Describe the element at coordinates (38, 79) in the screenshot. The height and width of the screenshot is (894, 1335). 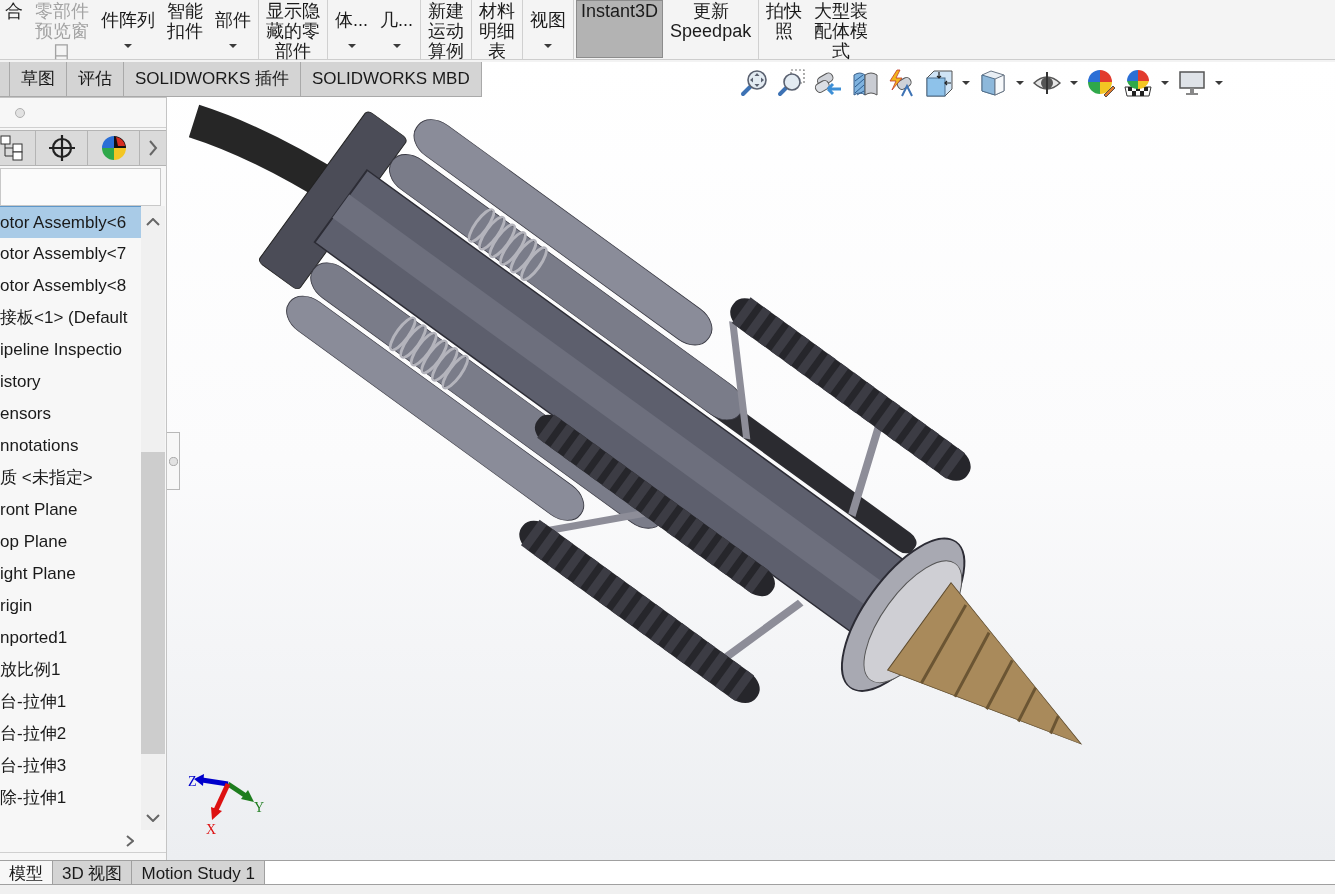
I see `command-tab: 草图` at that location.